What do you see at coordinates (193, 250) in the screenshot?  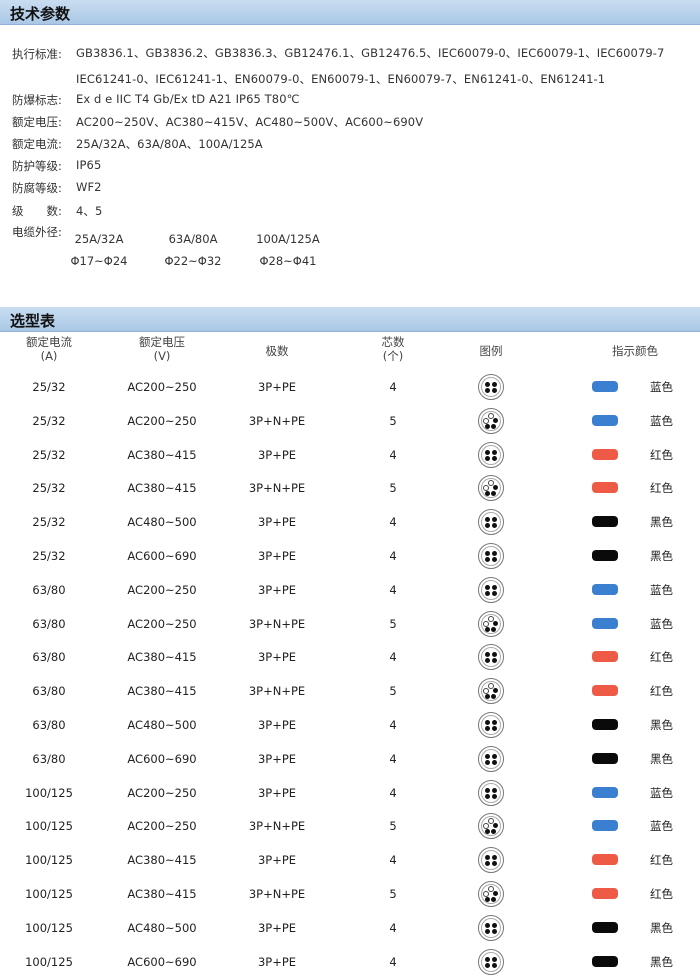 I see `cable-col: 63A/80A Φ22~Φ32` at bounding box center [193, 250].